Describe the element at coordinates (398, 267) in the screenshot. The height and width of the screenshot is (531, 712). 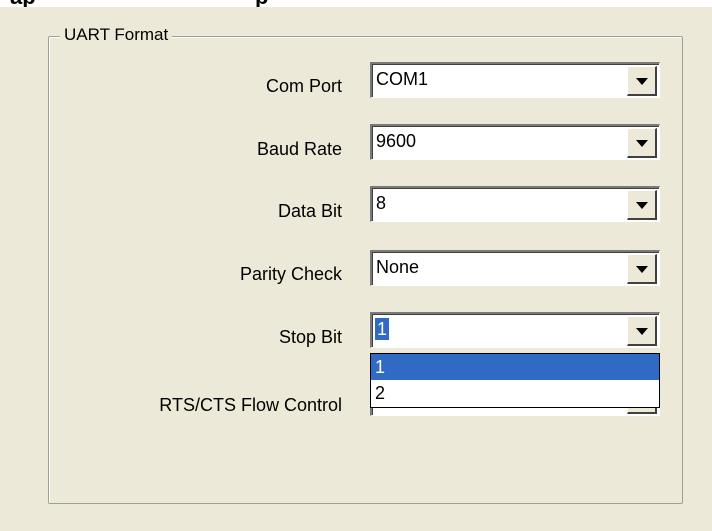
I see `parity-check-value: None` at that location.